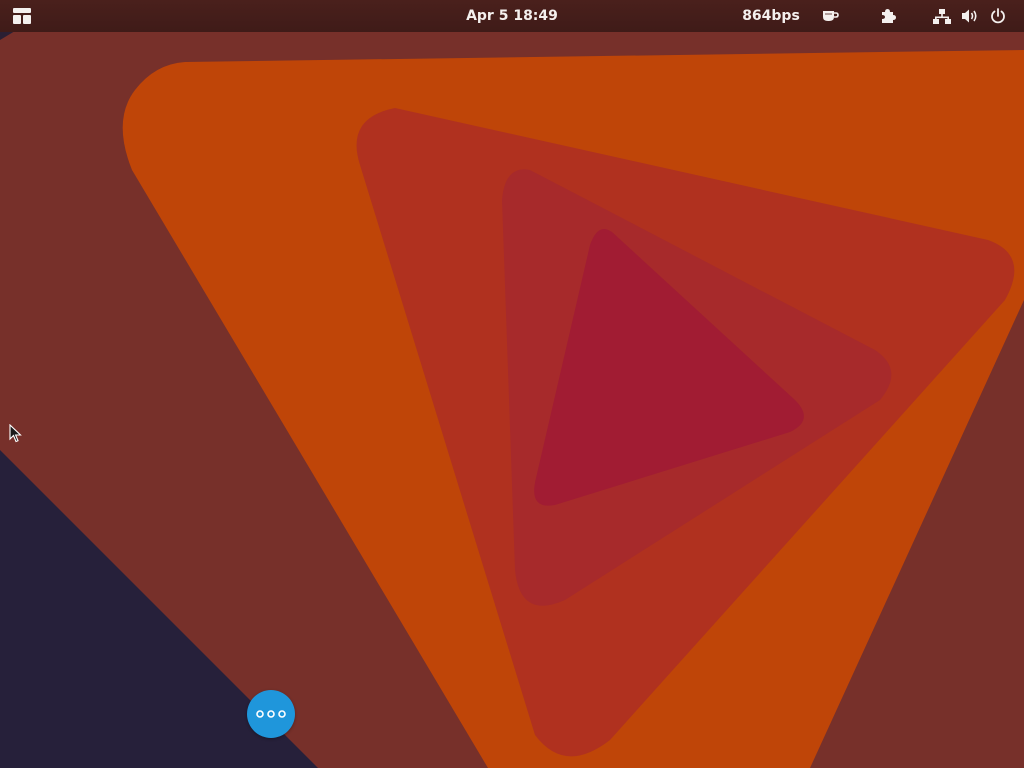 The height and width of the screenshot is (768, 1024). Describe the element at coordinates (830, 16) in the screenshot. I see `coffee-cup-icon` at that location.